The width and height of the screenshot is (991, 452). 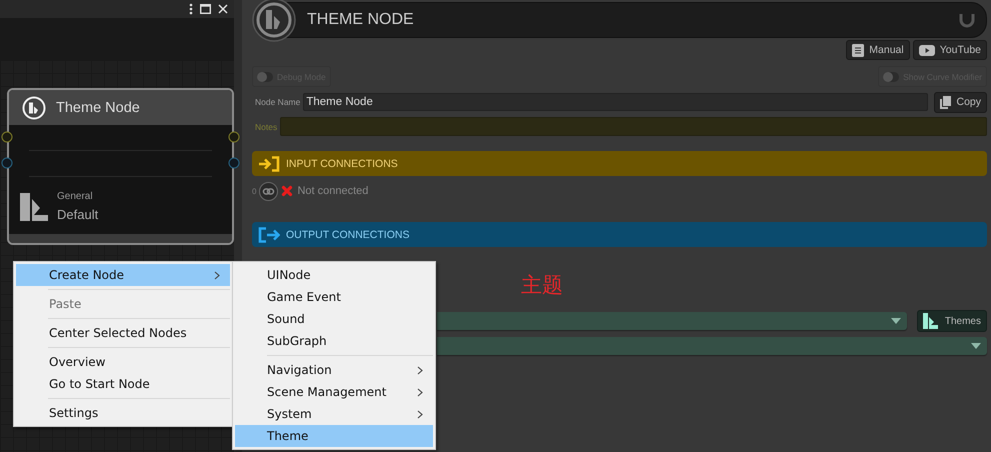 What do you see at coordinates (960, 102) in the screenshot?
I see `copy-button: Copy` at bounding box center [960, 102].